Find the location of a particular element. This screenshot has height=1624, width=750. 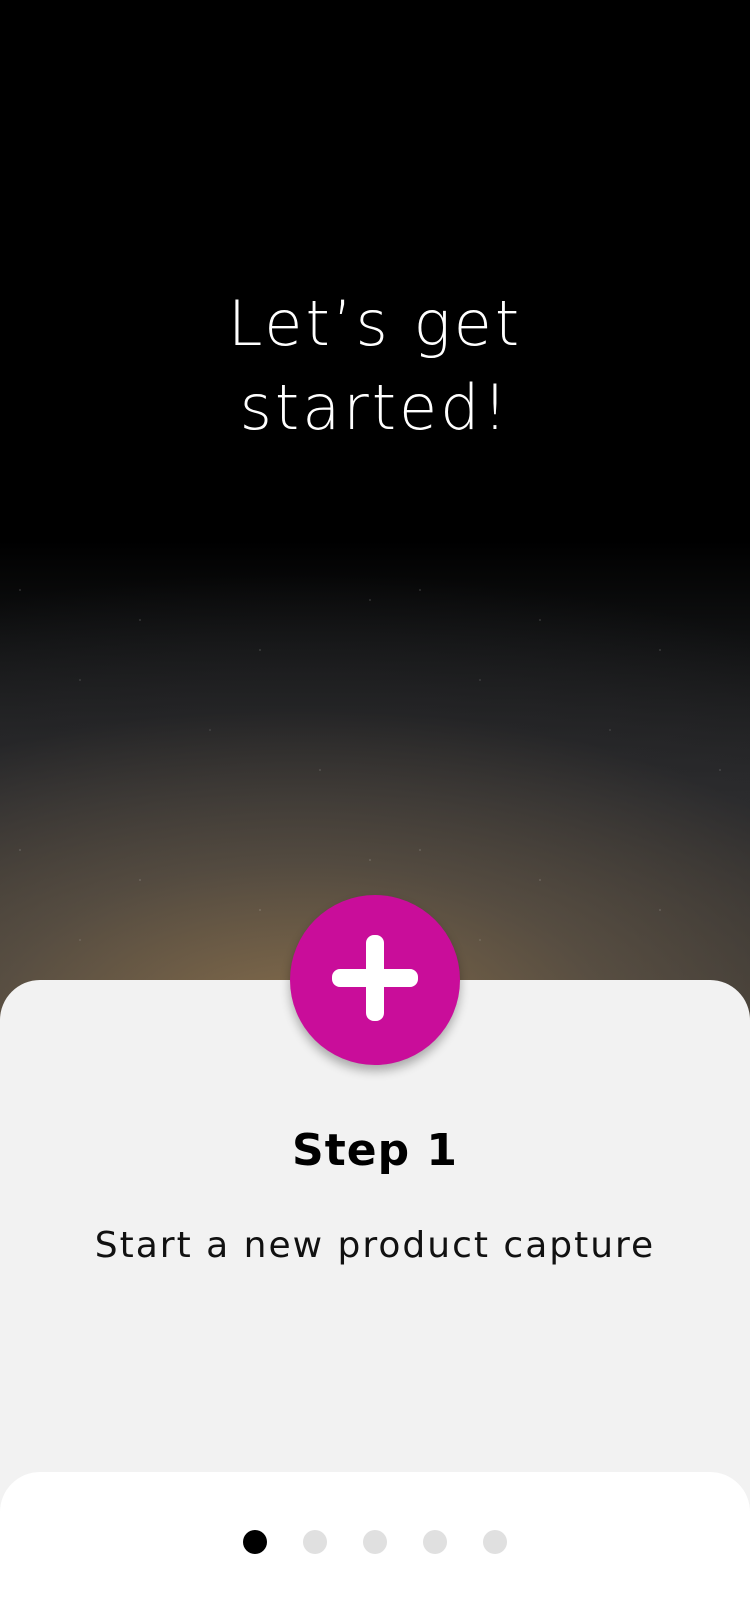

add-capture-button is located at coordinates (375, 980).